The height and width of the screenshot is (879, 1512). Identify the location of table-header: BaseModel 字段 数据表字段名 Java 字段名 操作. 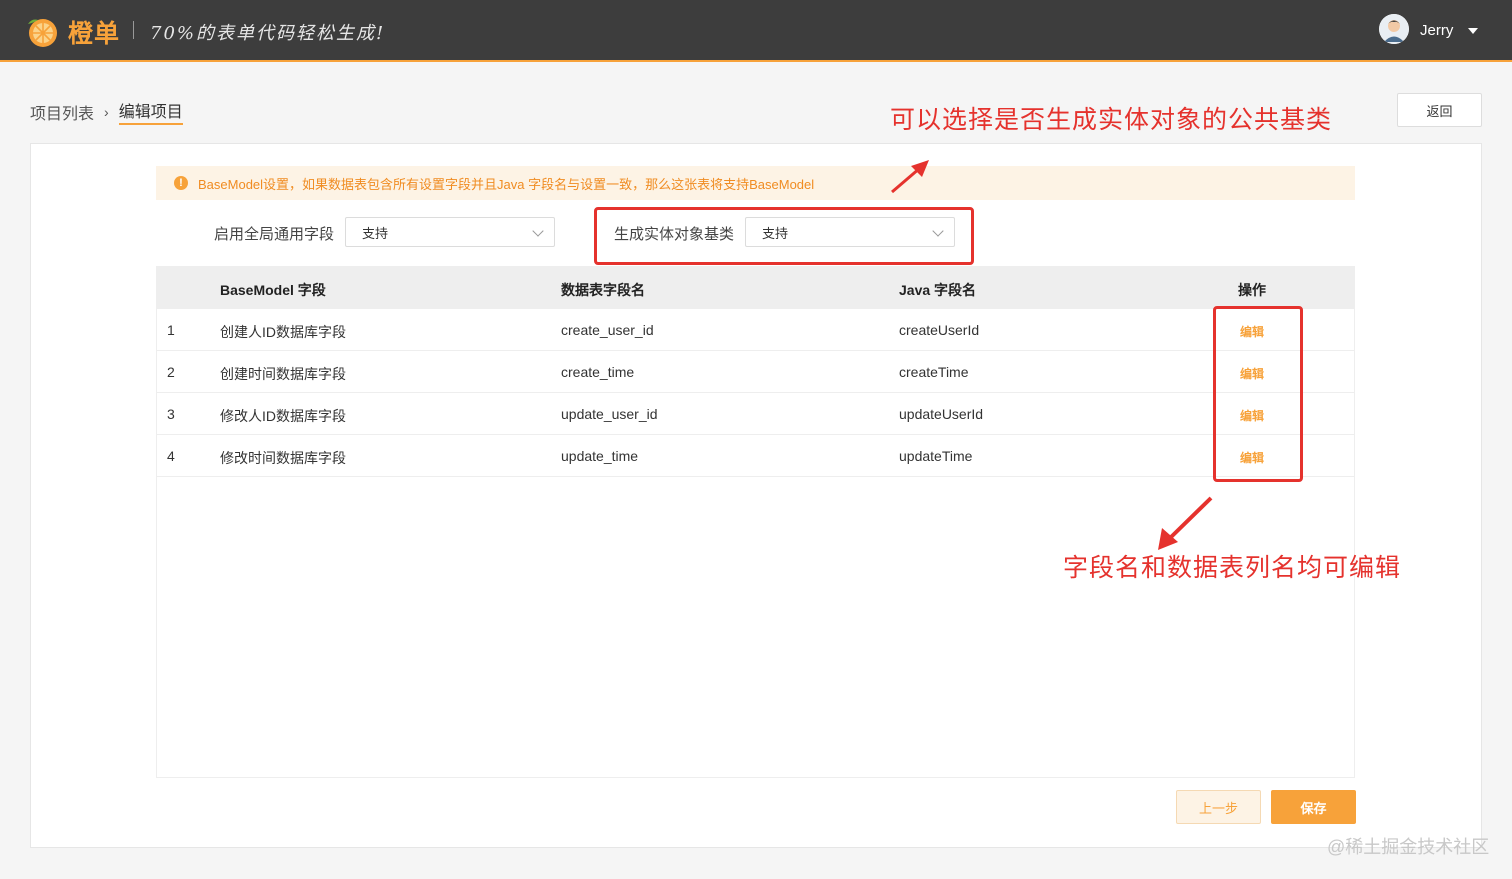
(755, 287).